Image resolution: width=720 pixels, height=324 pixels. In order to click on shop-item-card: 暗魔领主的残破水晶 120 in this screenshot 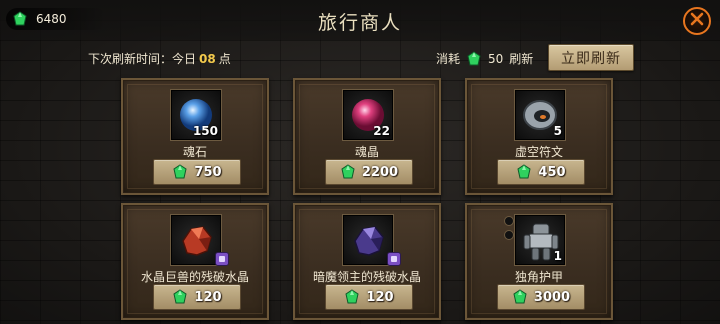, I will do `click(367, 261)`.